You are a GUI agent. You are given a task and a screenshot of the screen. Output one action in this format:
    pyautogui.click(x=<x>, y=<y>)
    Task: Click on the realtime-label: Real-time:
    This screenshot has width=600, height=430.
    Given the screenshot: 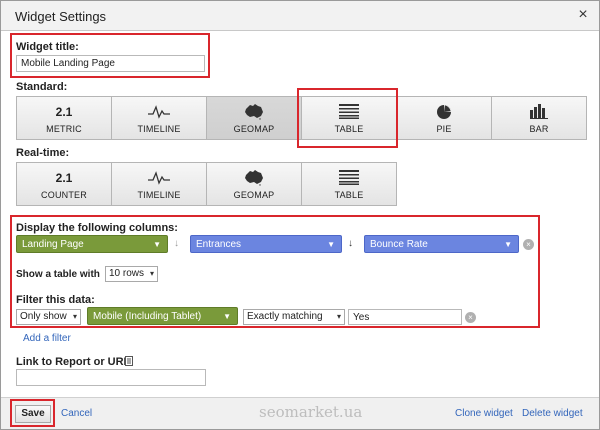 What is the action you would take?
    pyautogui.click(x=43, y=153)
    